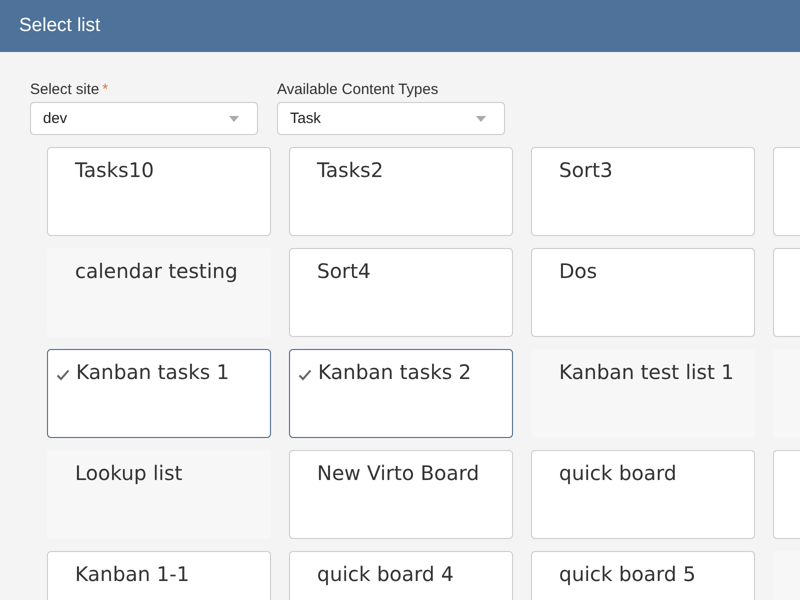 The height and width of the screenshot is (600, 800). Describe the element at coordinates (159, 393) in the screenshot. I see `list-tile: Kanban tasks 1` at that location.